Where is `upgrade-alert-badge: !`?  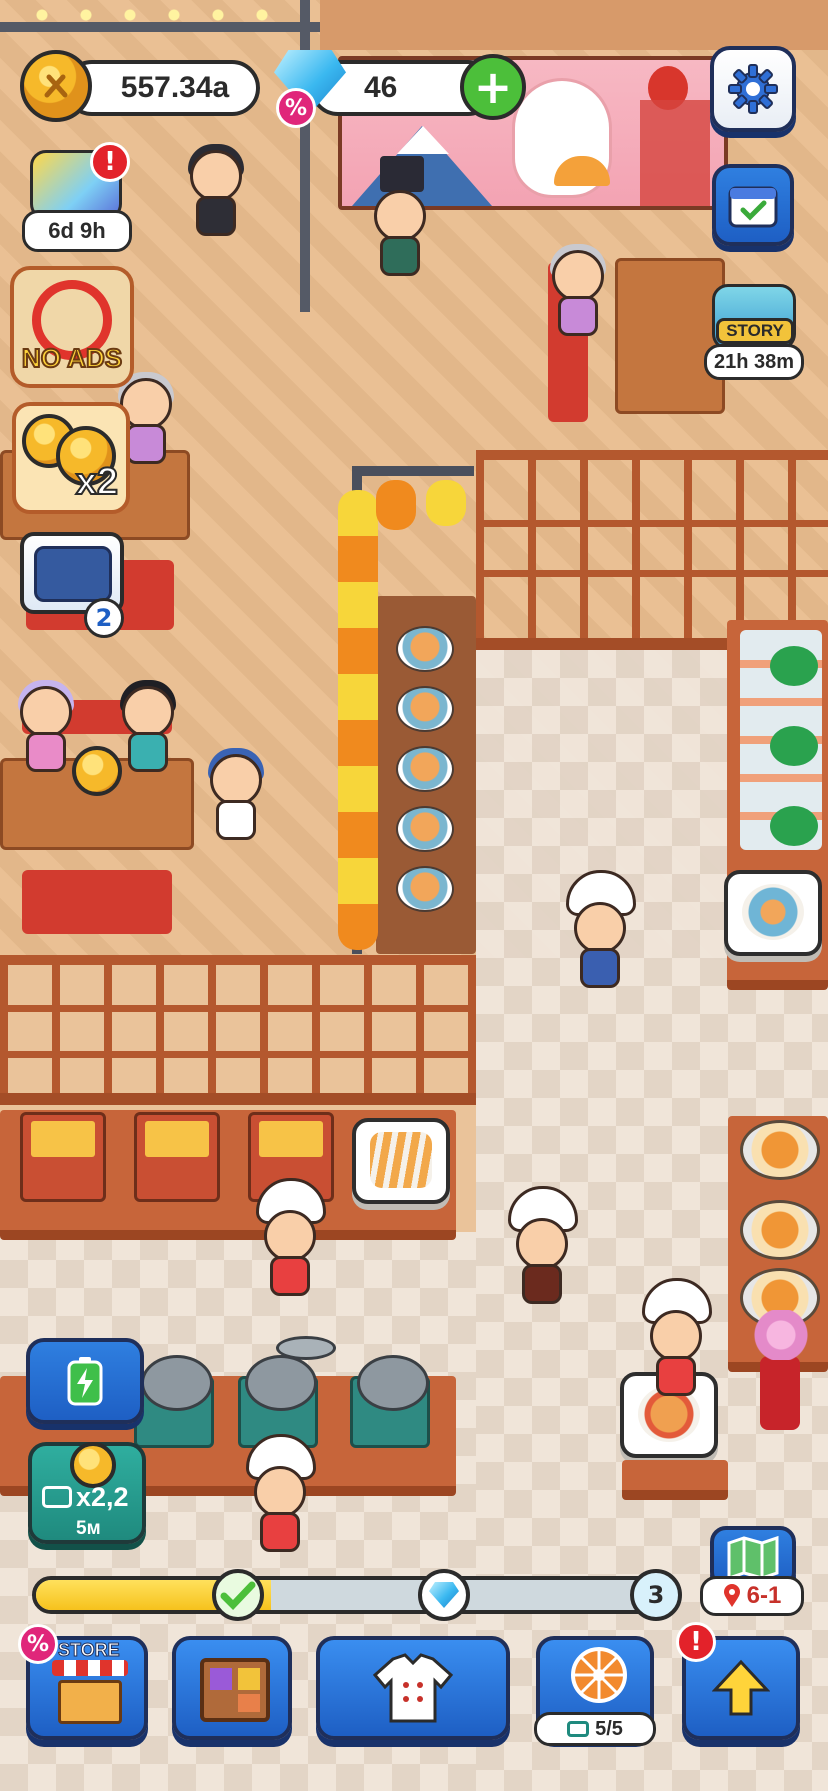 upgrade-alert-badge: ! is located at coordinates (696, 1642).